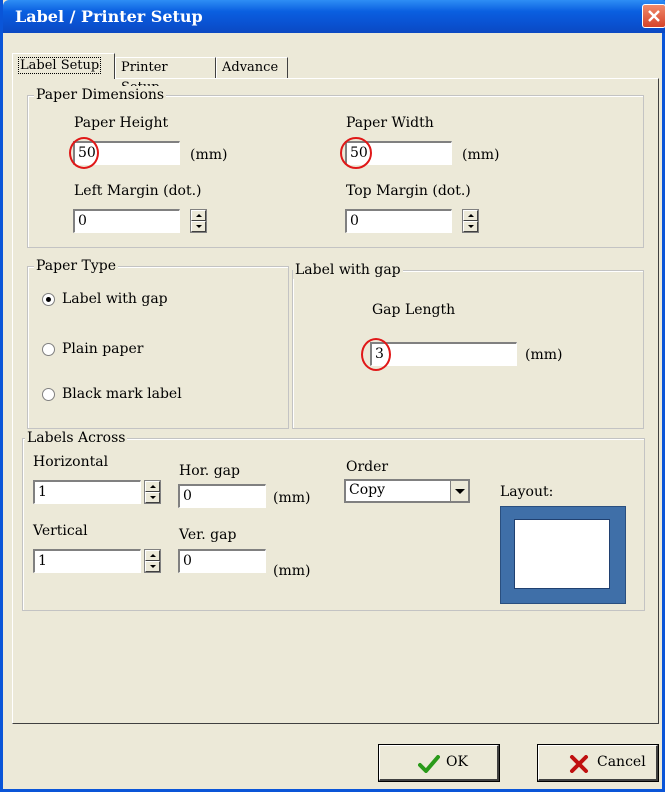 The height and width of the screenshot is (792, 665). Describe the element at coordinates (579, 764) in the screenshot. I see `x-icon` at that location.